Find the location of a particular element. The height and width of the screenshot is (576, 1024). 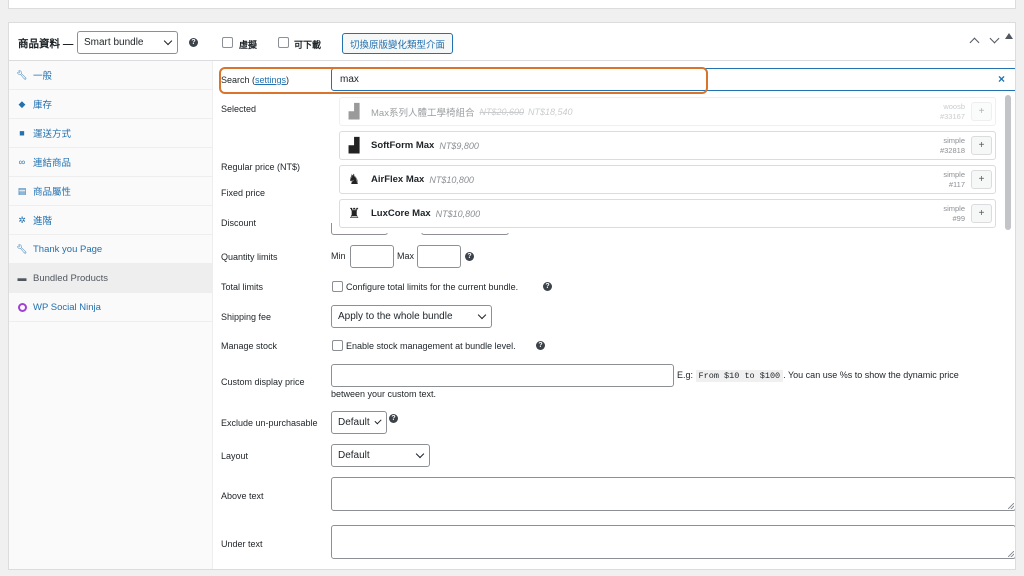

switch-interface-button: 切換原版變化類型介面 is located at coordinates (397, 43).